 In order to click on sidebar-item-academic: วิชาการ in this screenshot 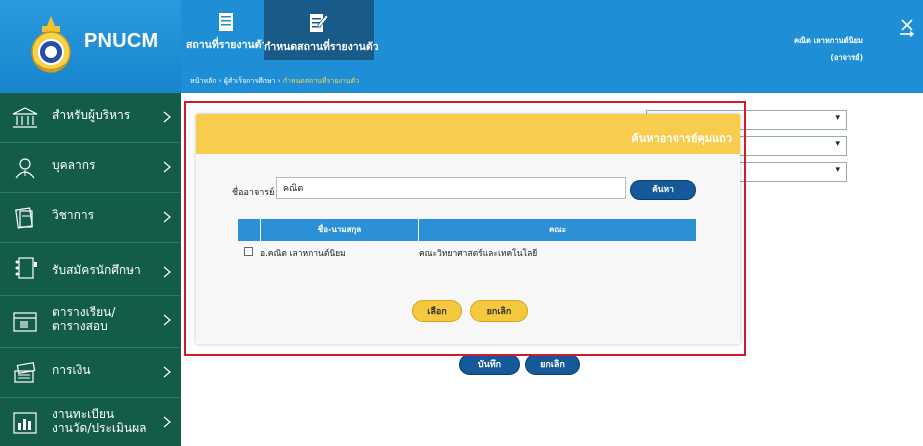, I will do `click(90, 218)`.